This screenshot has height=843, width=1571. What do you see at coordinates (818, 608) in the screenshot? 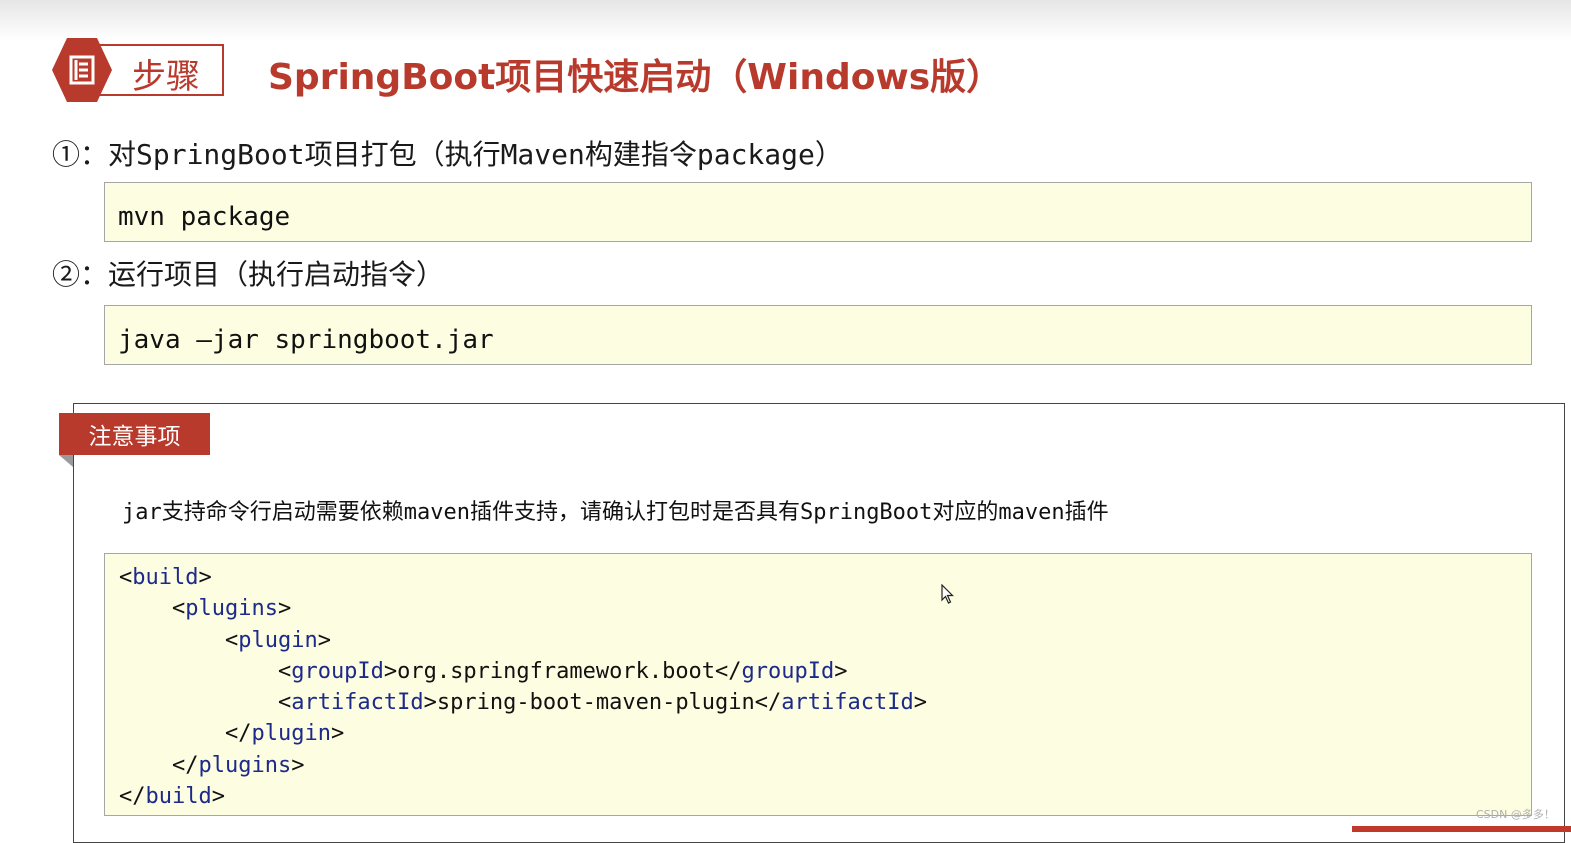
I see `code-line: <plugins>` at bounding box center [818, 608].